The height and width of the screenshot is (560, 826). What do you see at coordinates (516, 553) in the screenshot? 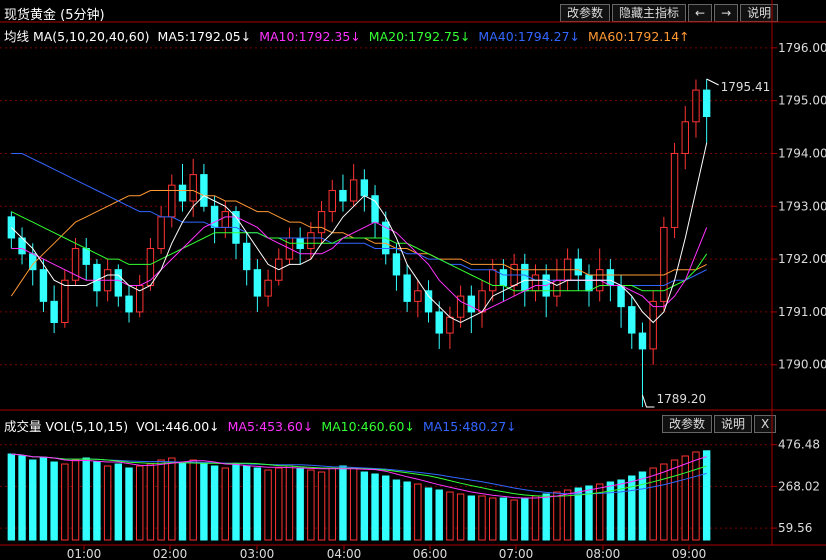
I see `time-tick-label: 07:00` at bounding box center [516, 553].